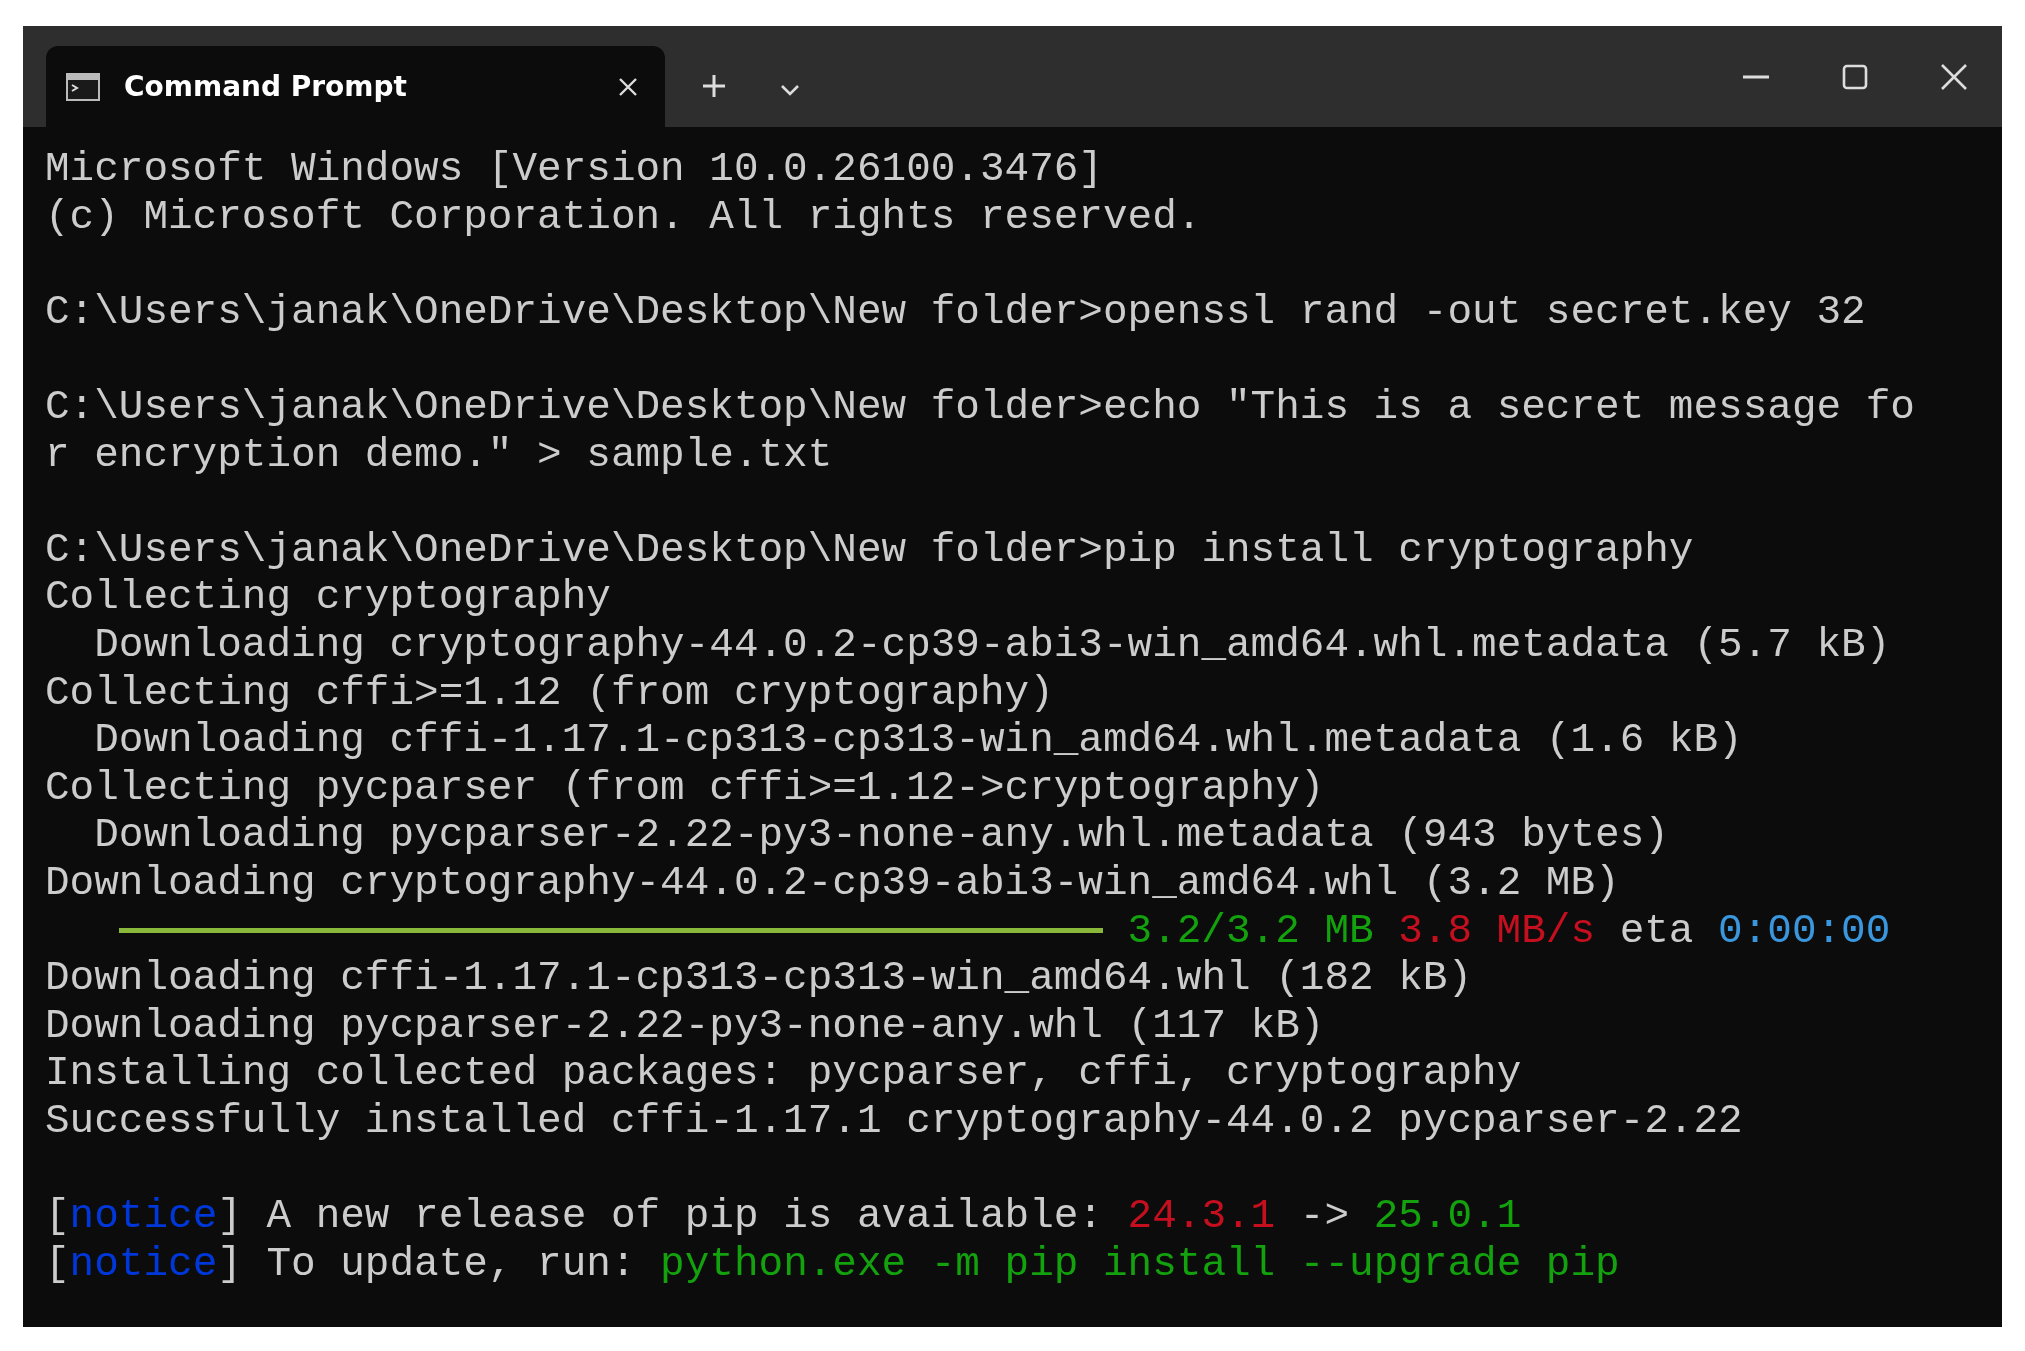 This screenshot has height=1351, width=2025. Describe the element at coordinates (83, 86) in the screenshot. I see `terminal-icon` at that location.